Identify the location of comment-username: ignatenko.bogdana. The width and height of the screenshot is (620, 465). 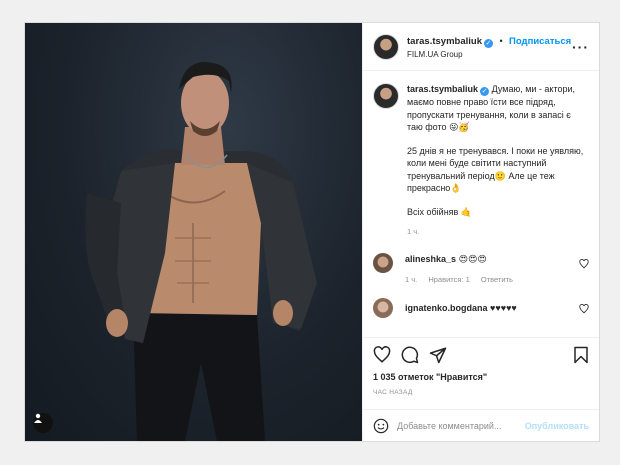
(446, 308).